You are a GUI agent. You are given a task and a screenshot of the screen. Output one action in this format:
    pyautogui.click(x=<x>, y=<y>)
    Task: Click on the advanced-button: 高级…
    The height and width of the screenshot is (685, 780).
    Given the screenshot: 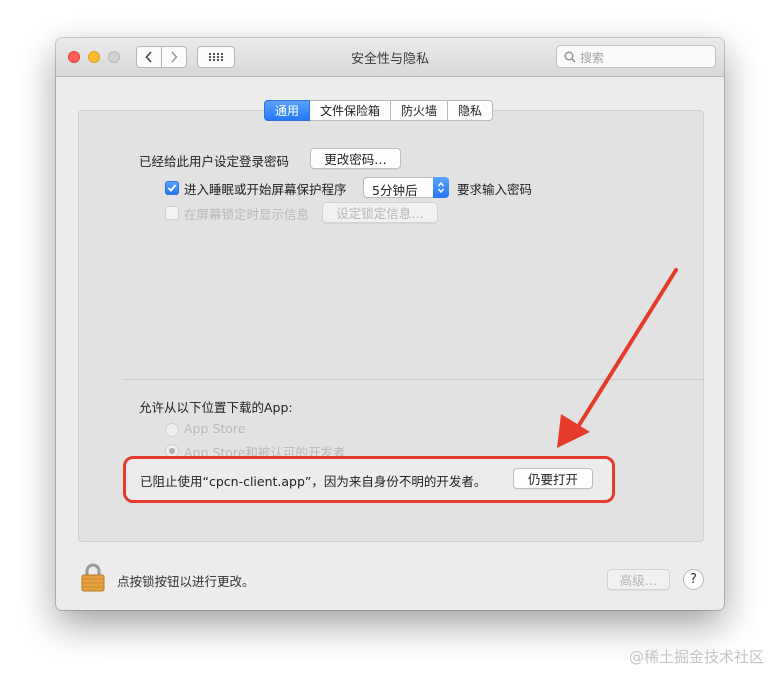 What is the action you would take?
    pyautogui.click(x=638, y=579)
    